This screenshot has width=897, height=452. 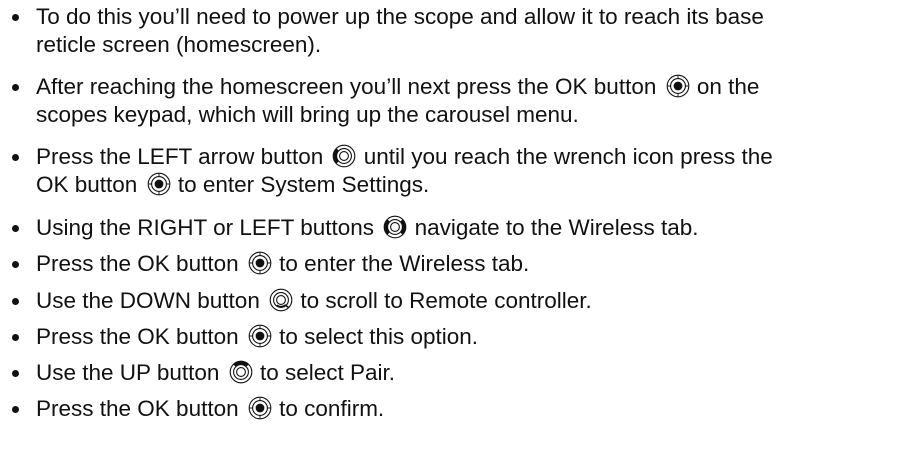 What do you see at coordinates (241, 372) in the screenshot?
I see `keypad-up-button-icon` at bounding box center [241, 372].